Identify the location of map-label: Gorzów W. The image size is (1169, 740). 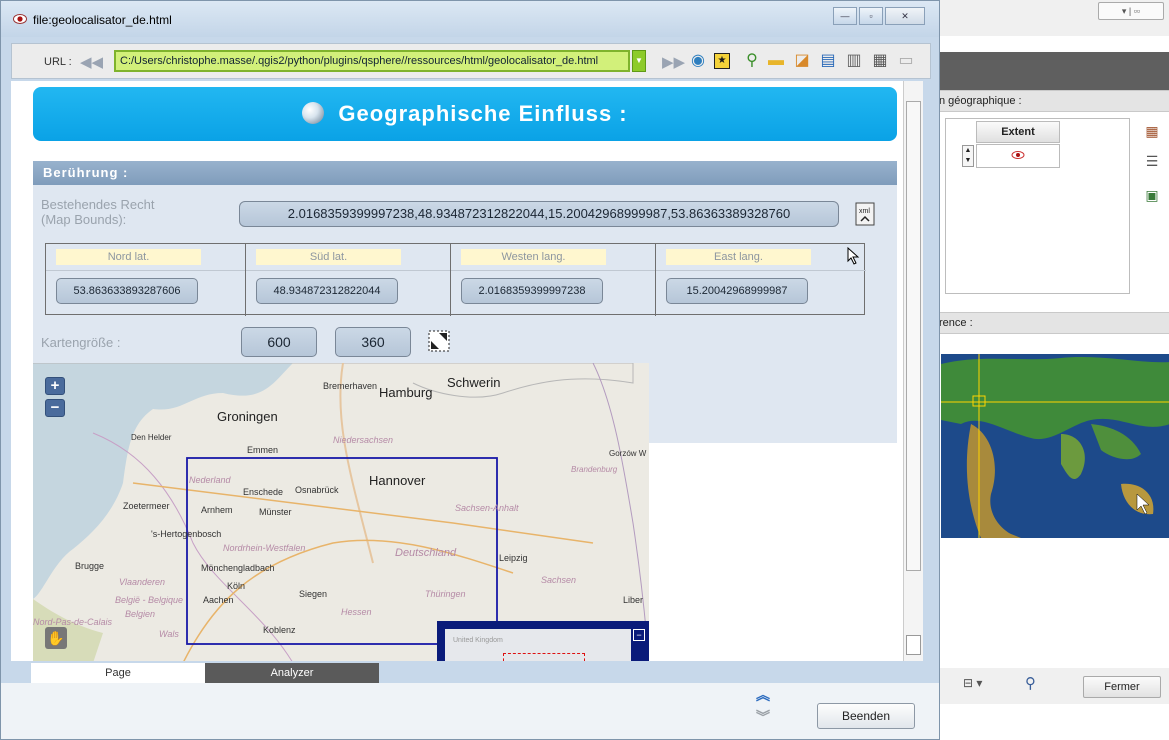
(628, 453).